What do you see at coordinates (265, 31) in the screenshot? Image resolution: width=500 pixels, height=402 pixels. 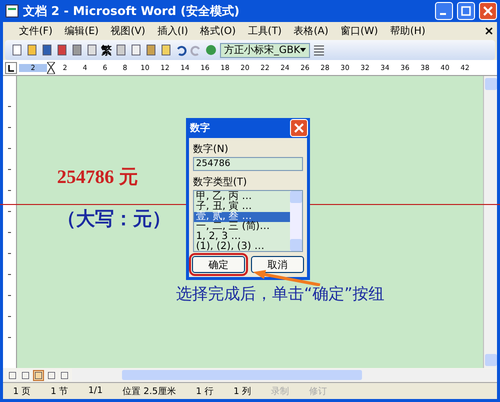 I see `menu-item: 工具(T)` at bounding box center [265, 31].